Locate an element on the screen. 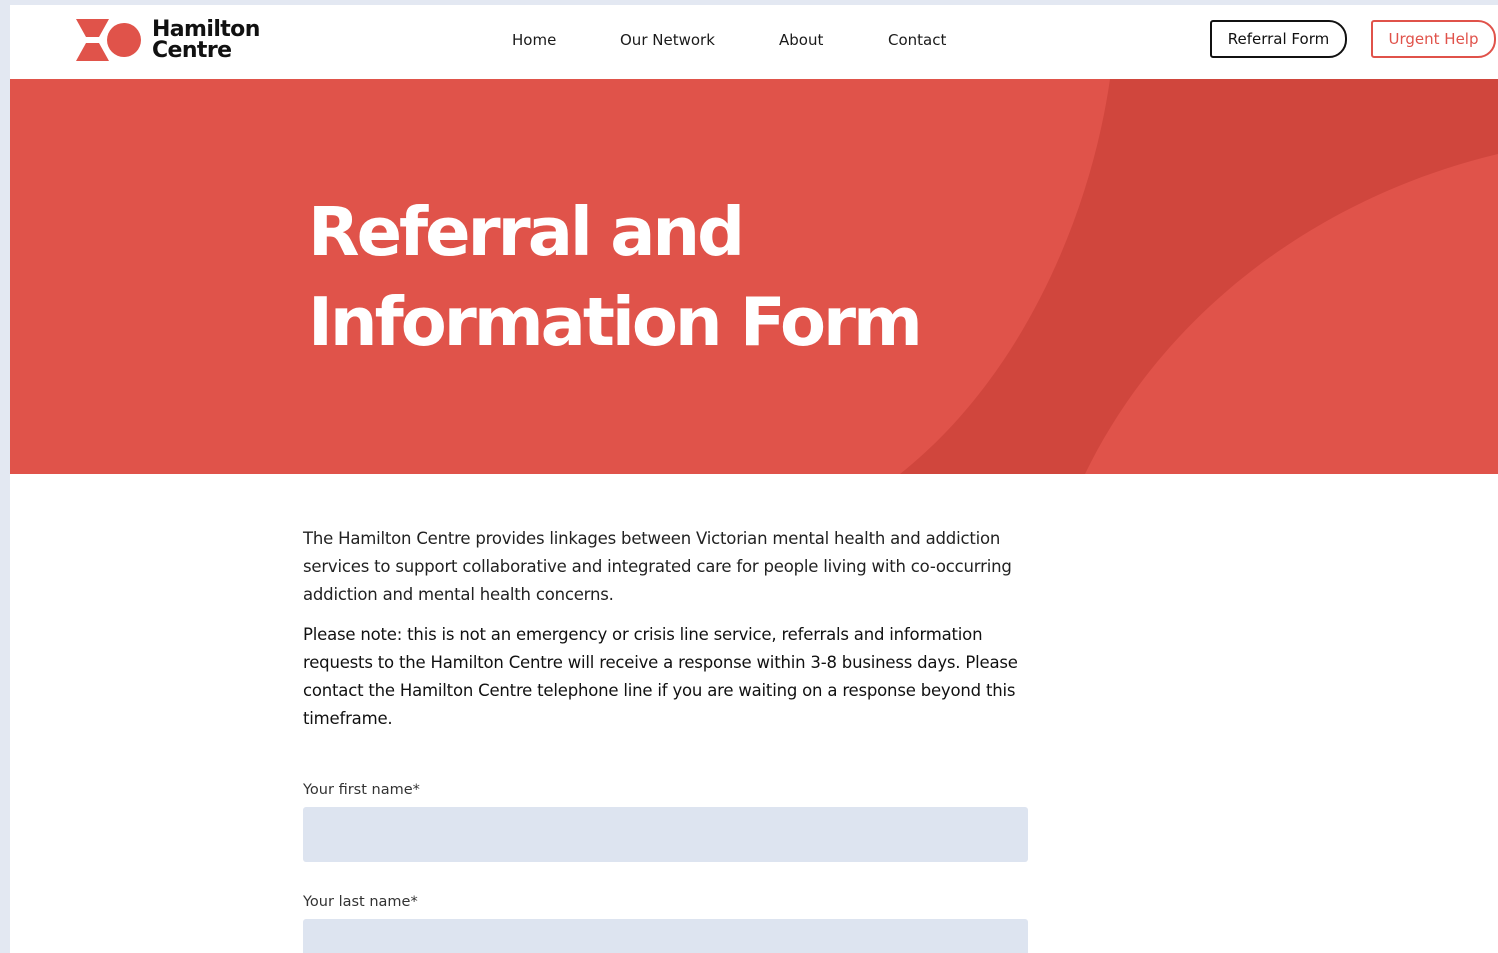 This screenshot has width=1498, height=953. referral-form-button: Referral Form is located at coordinates (1278, 39).